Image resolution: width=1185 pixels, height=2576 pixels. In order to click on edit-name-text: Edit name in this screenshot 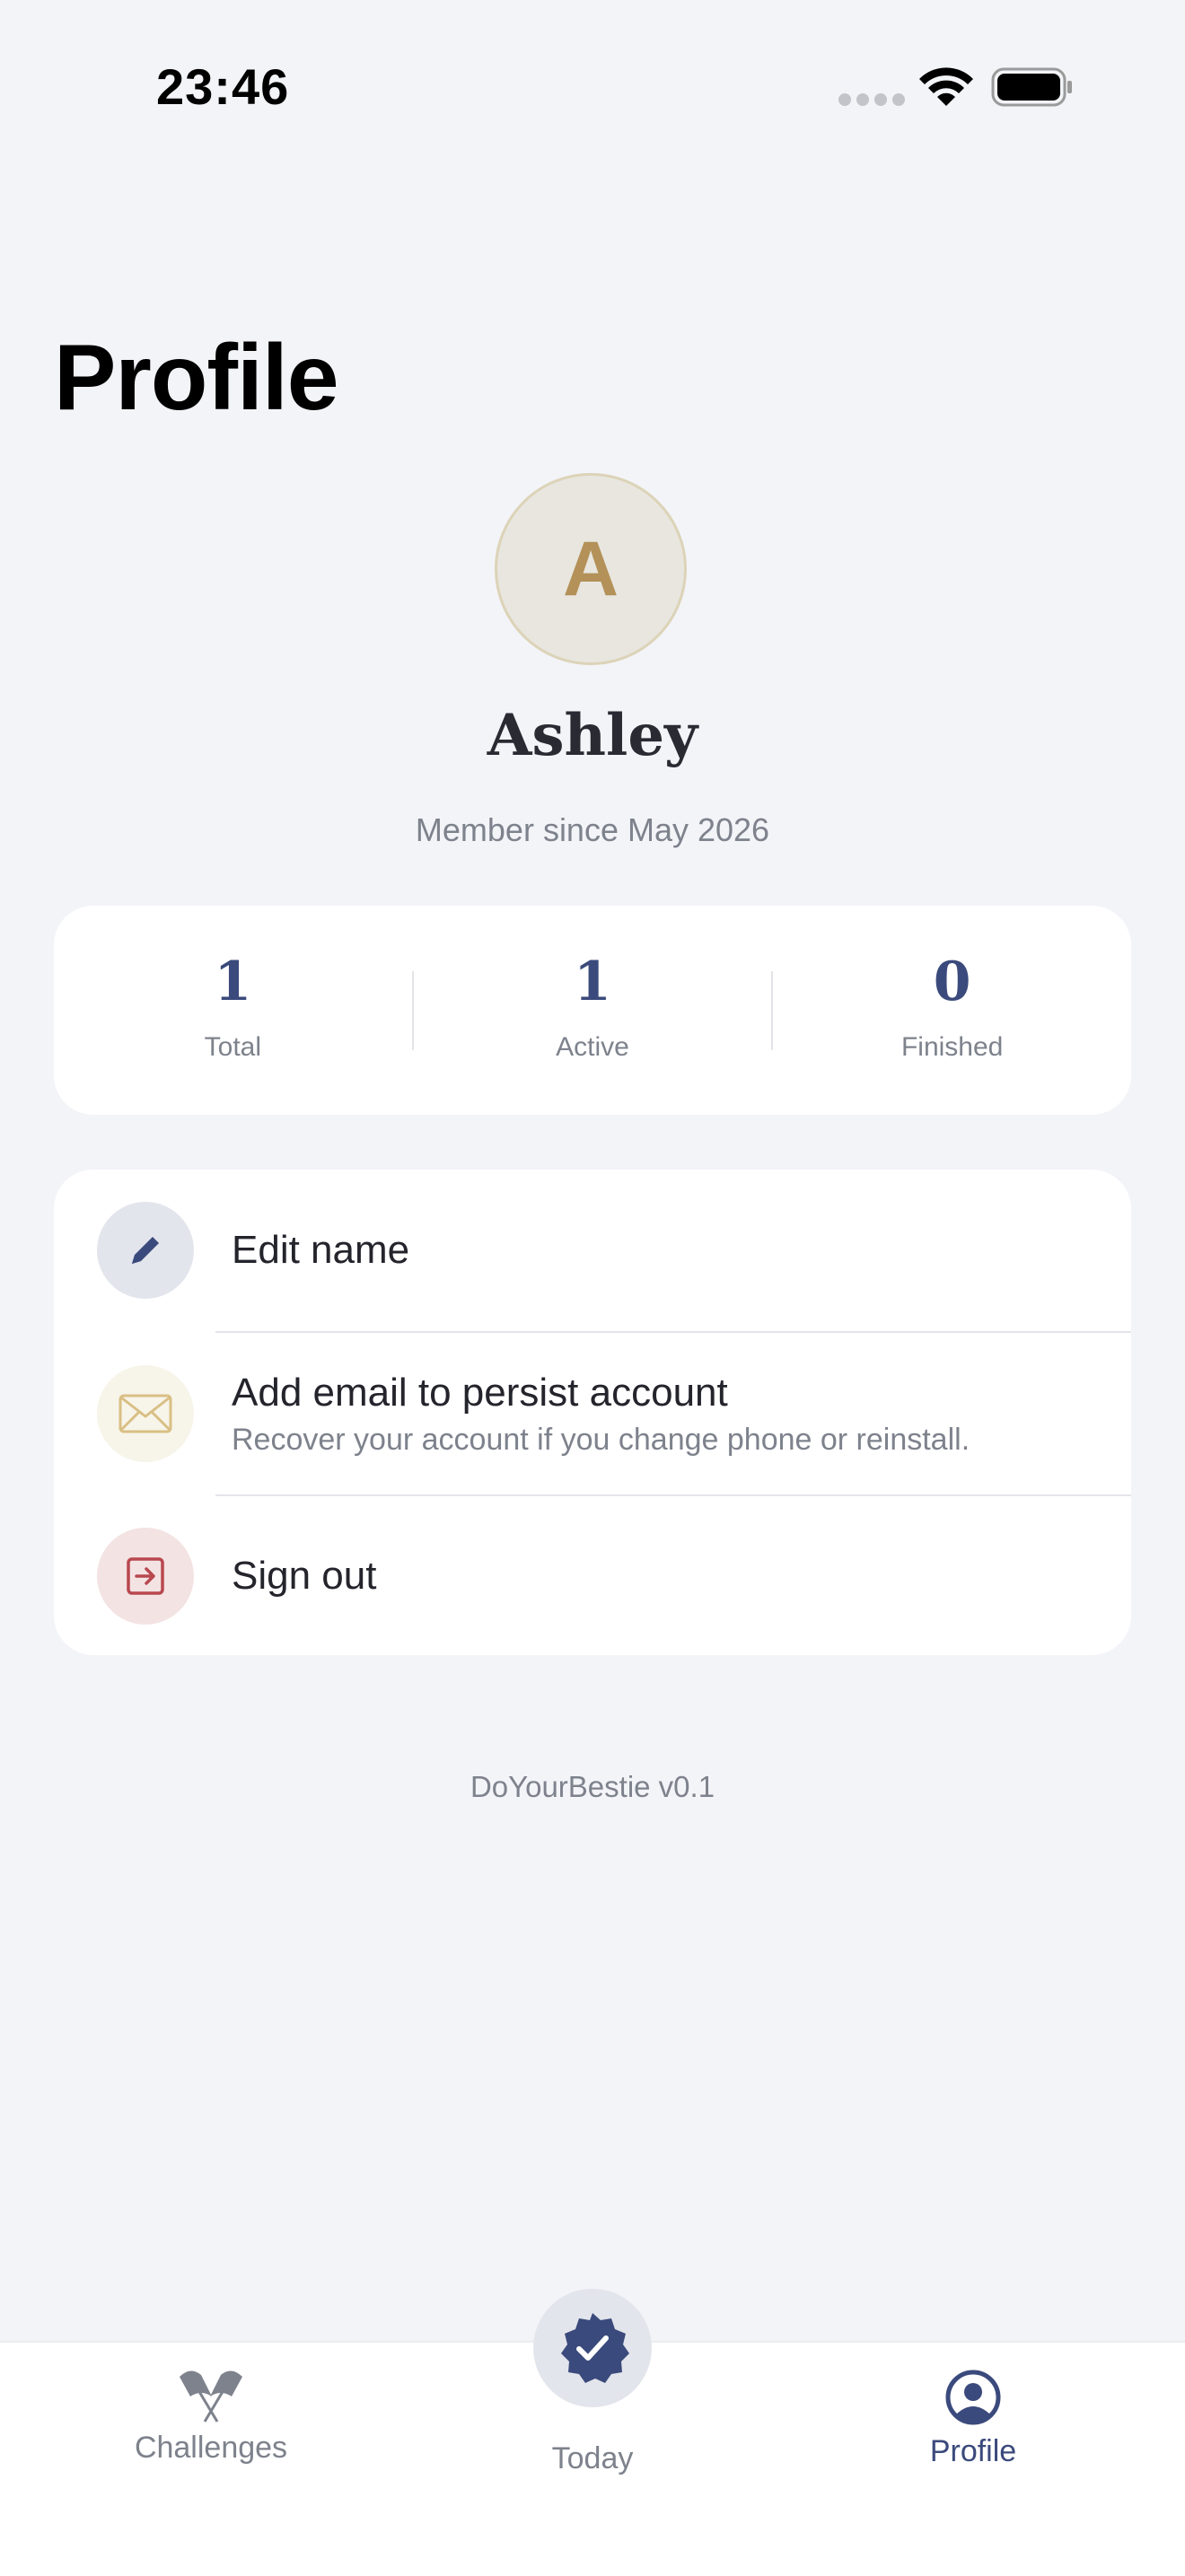, I will do `click(320, 1250)`.